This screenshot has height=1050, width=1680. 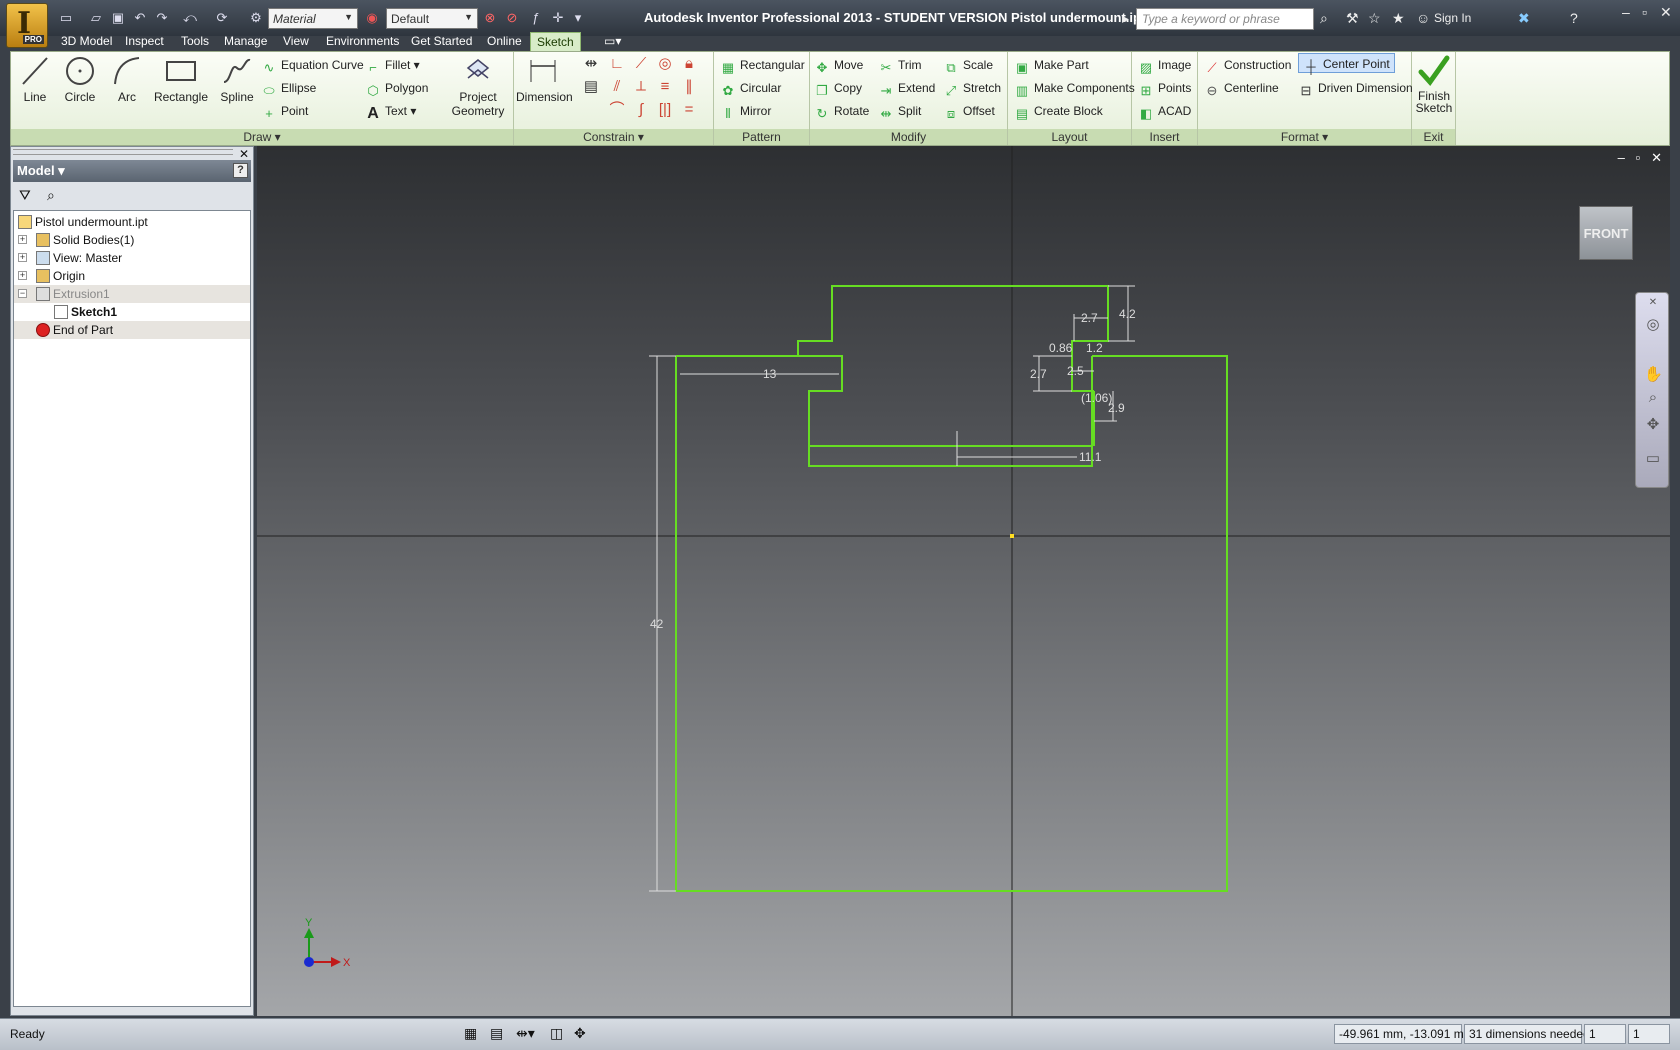 I want to click on stretch-button: ⤢ Stretch, so click(x=972, y=88).